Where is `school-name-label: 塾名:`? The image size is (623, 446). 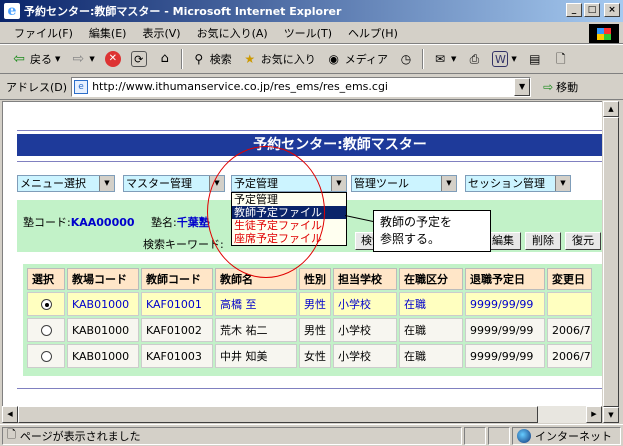 school-name-label: 塾名: is located at coordinates (164, 222).